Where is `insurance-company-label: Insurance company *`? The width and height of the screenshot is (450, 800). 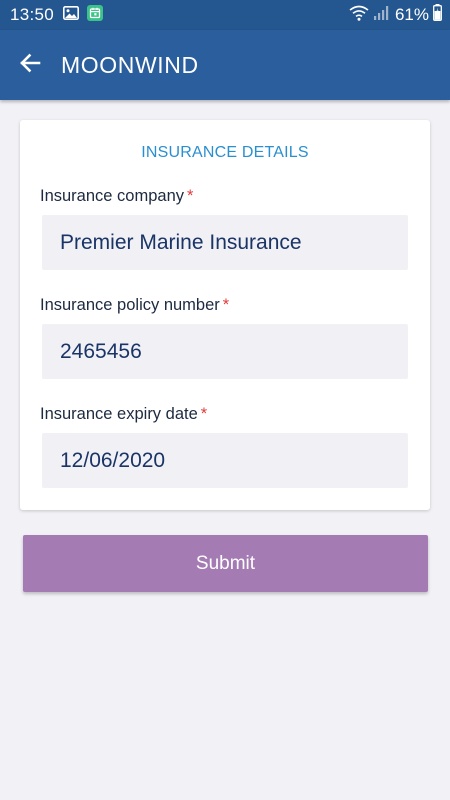
insurance-company-label: Insurance company * is located at coordinates (116, 196).